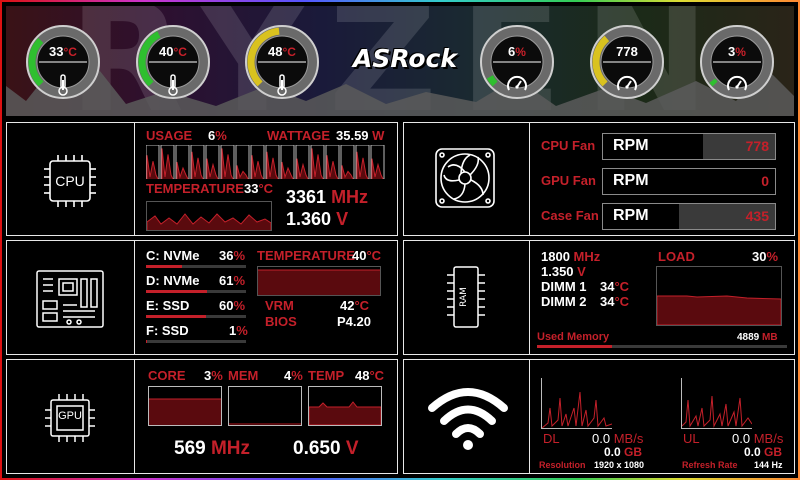 The width and height of the screenshot is (800, 480). I want to click on gpu-chip-icon: GPU, so click(70, 420).